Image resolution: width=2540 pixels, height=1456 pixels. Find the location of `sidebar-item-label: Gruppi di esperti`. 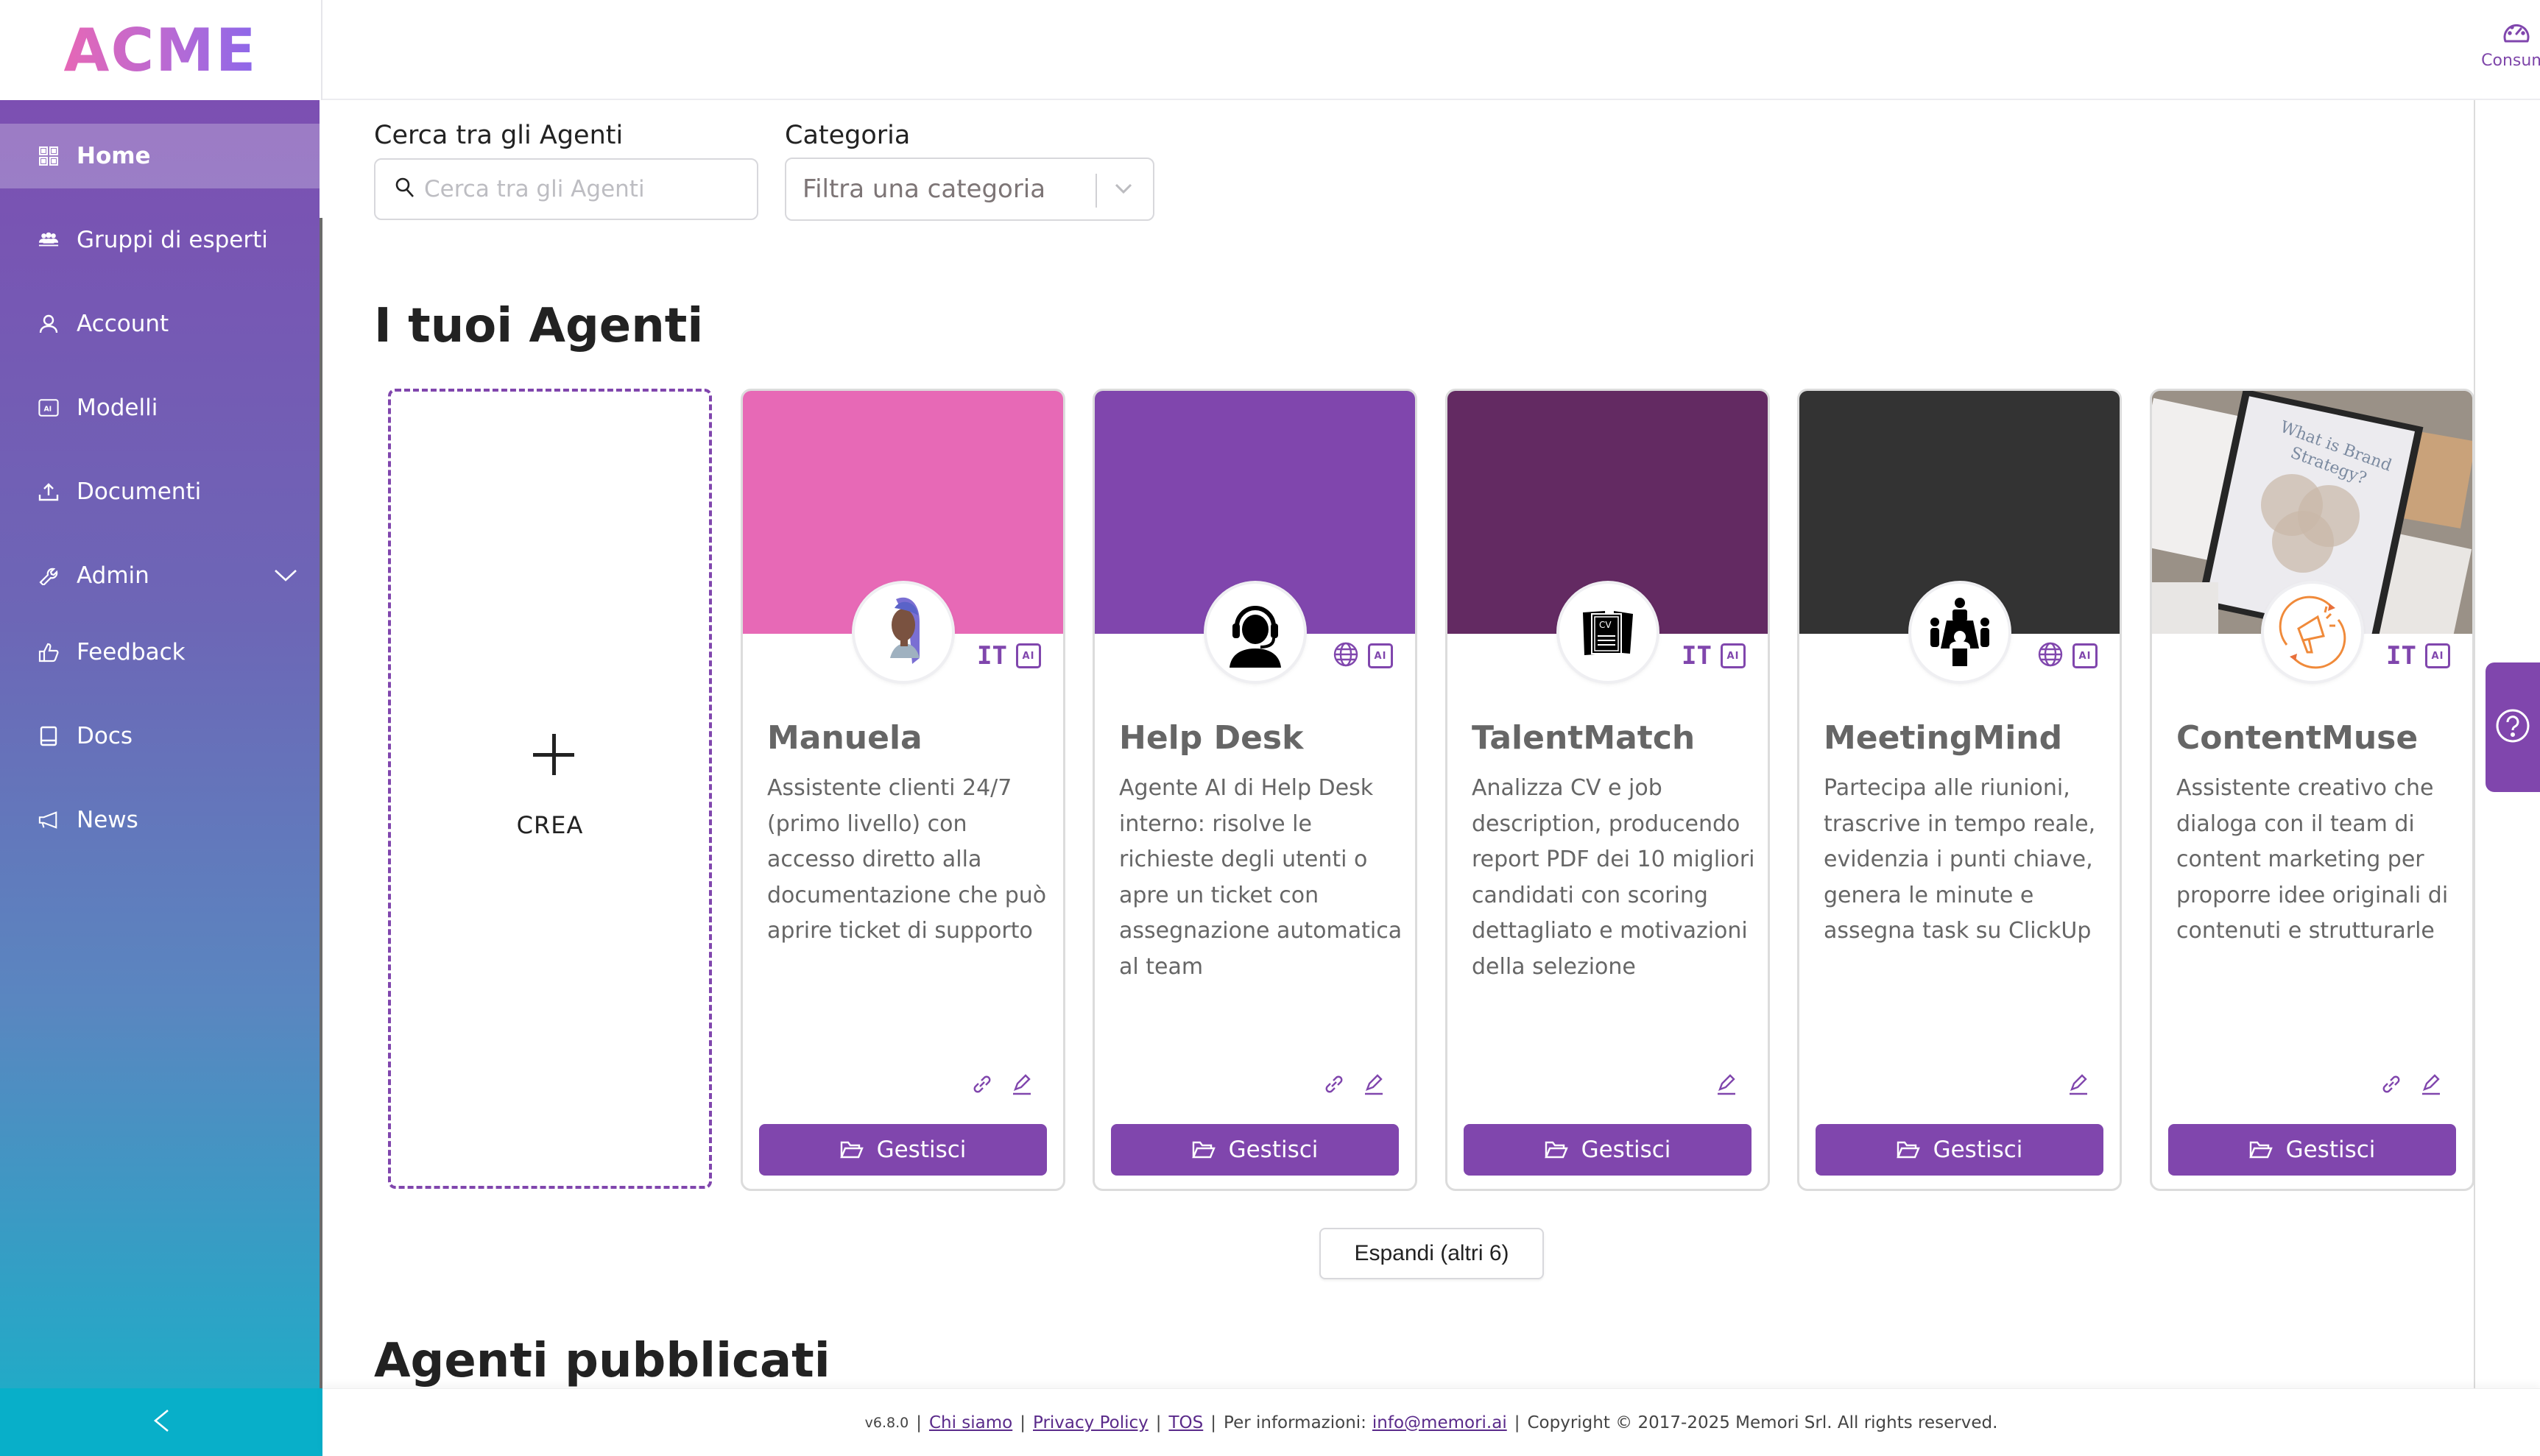

sidebar-item-label: Gruppi di esperti is located at coordinates (172, 240).